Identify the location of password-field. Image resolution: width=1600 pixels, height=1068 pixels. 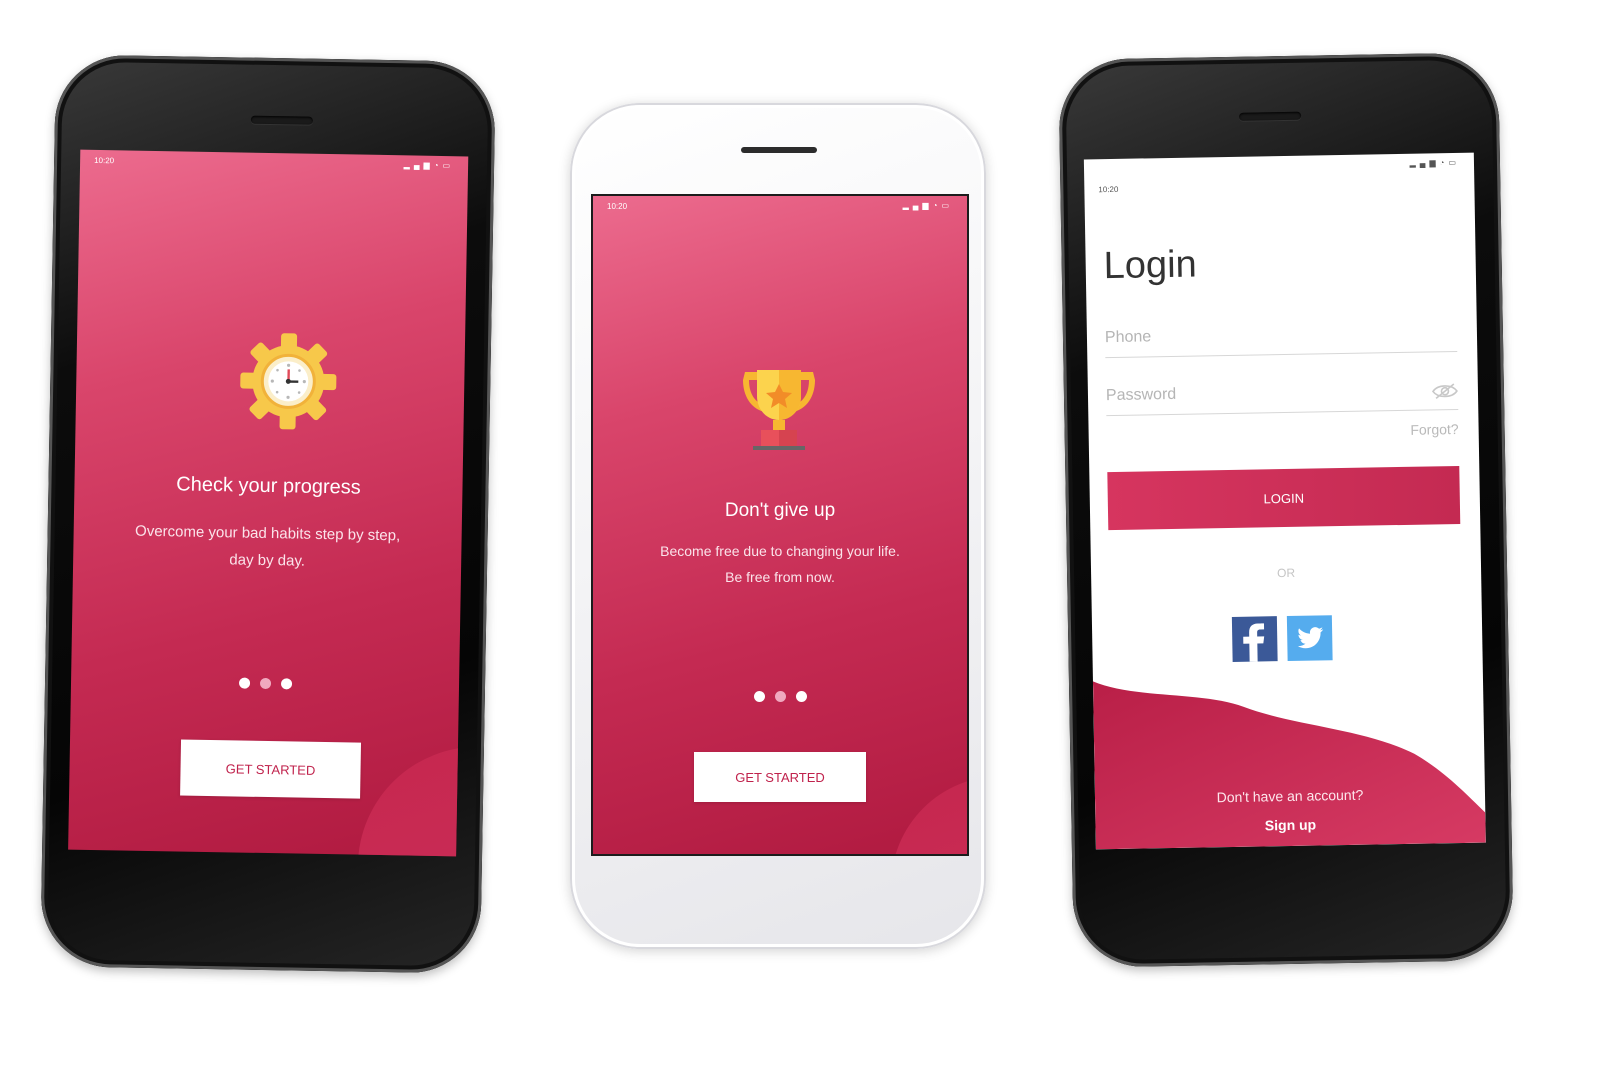
(1282, 398).